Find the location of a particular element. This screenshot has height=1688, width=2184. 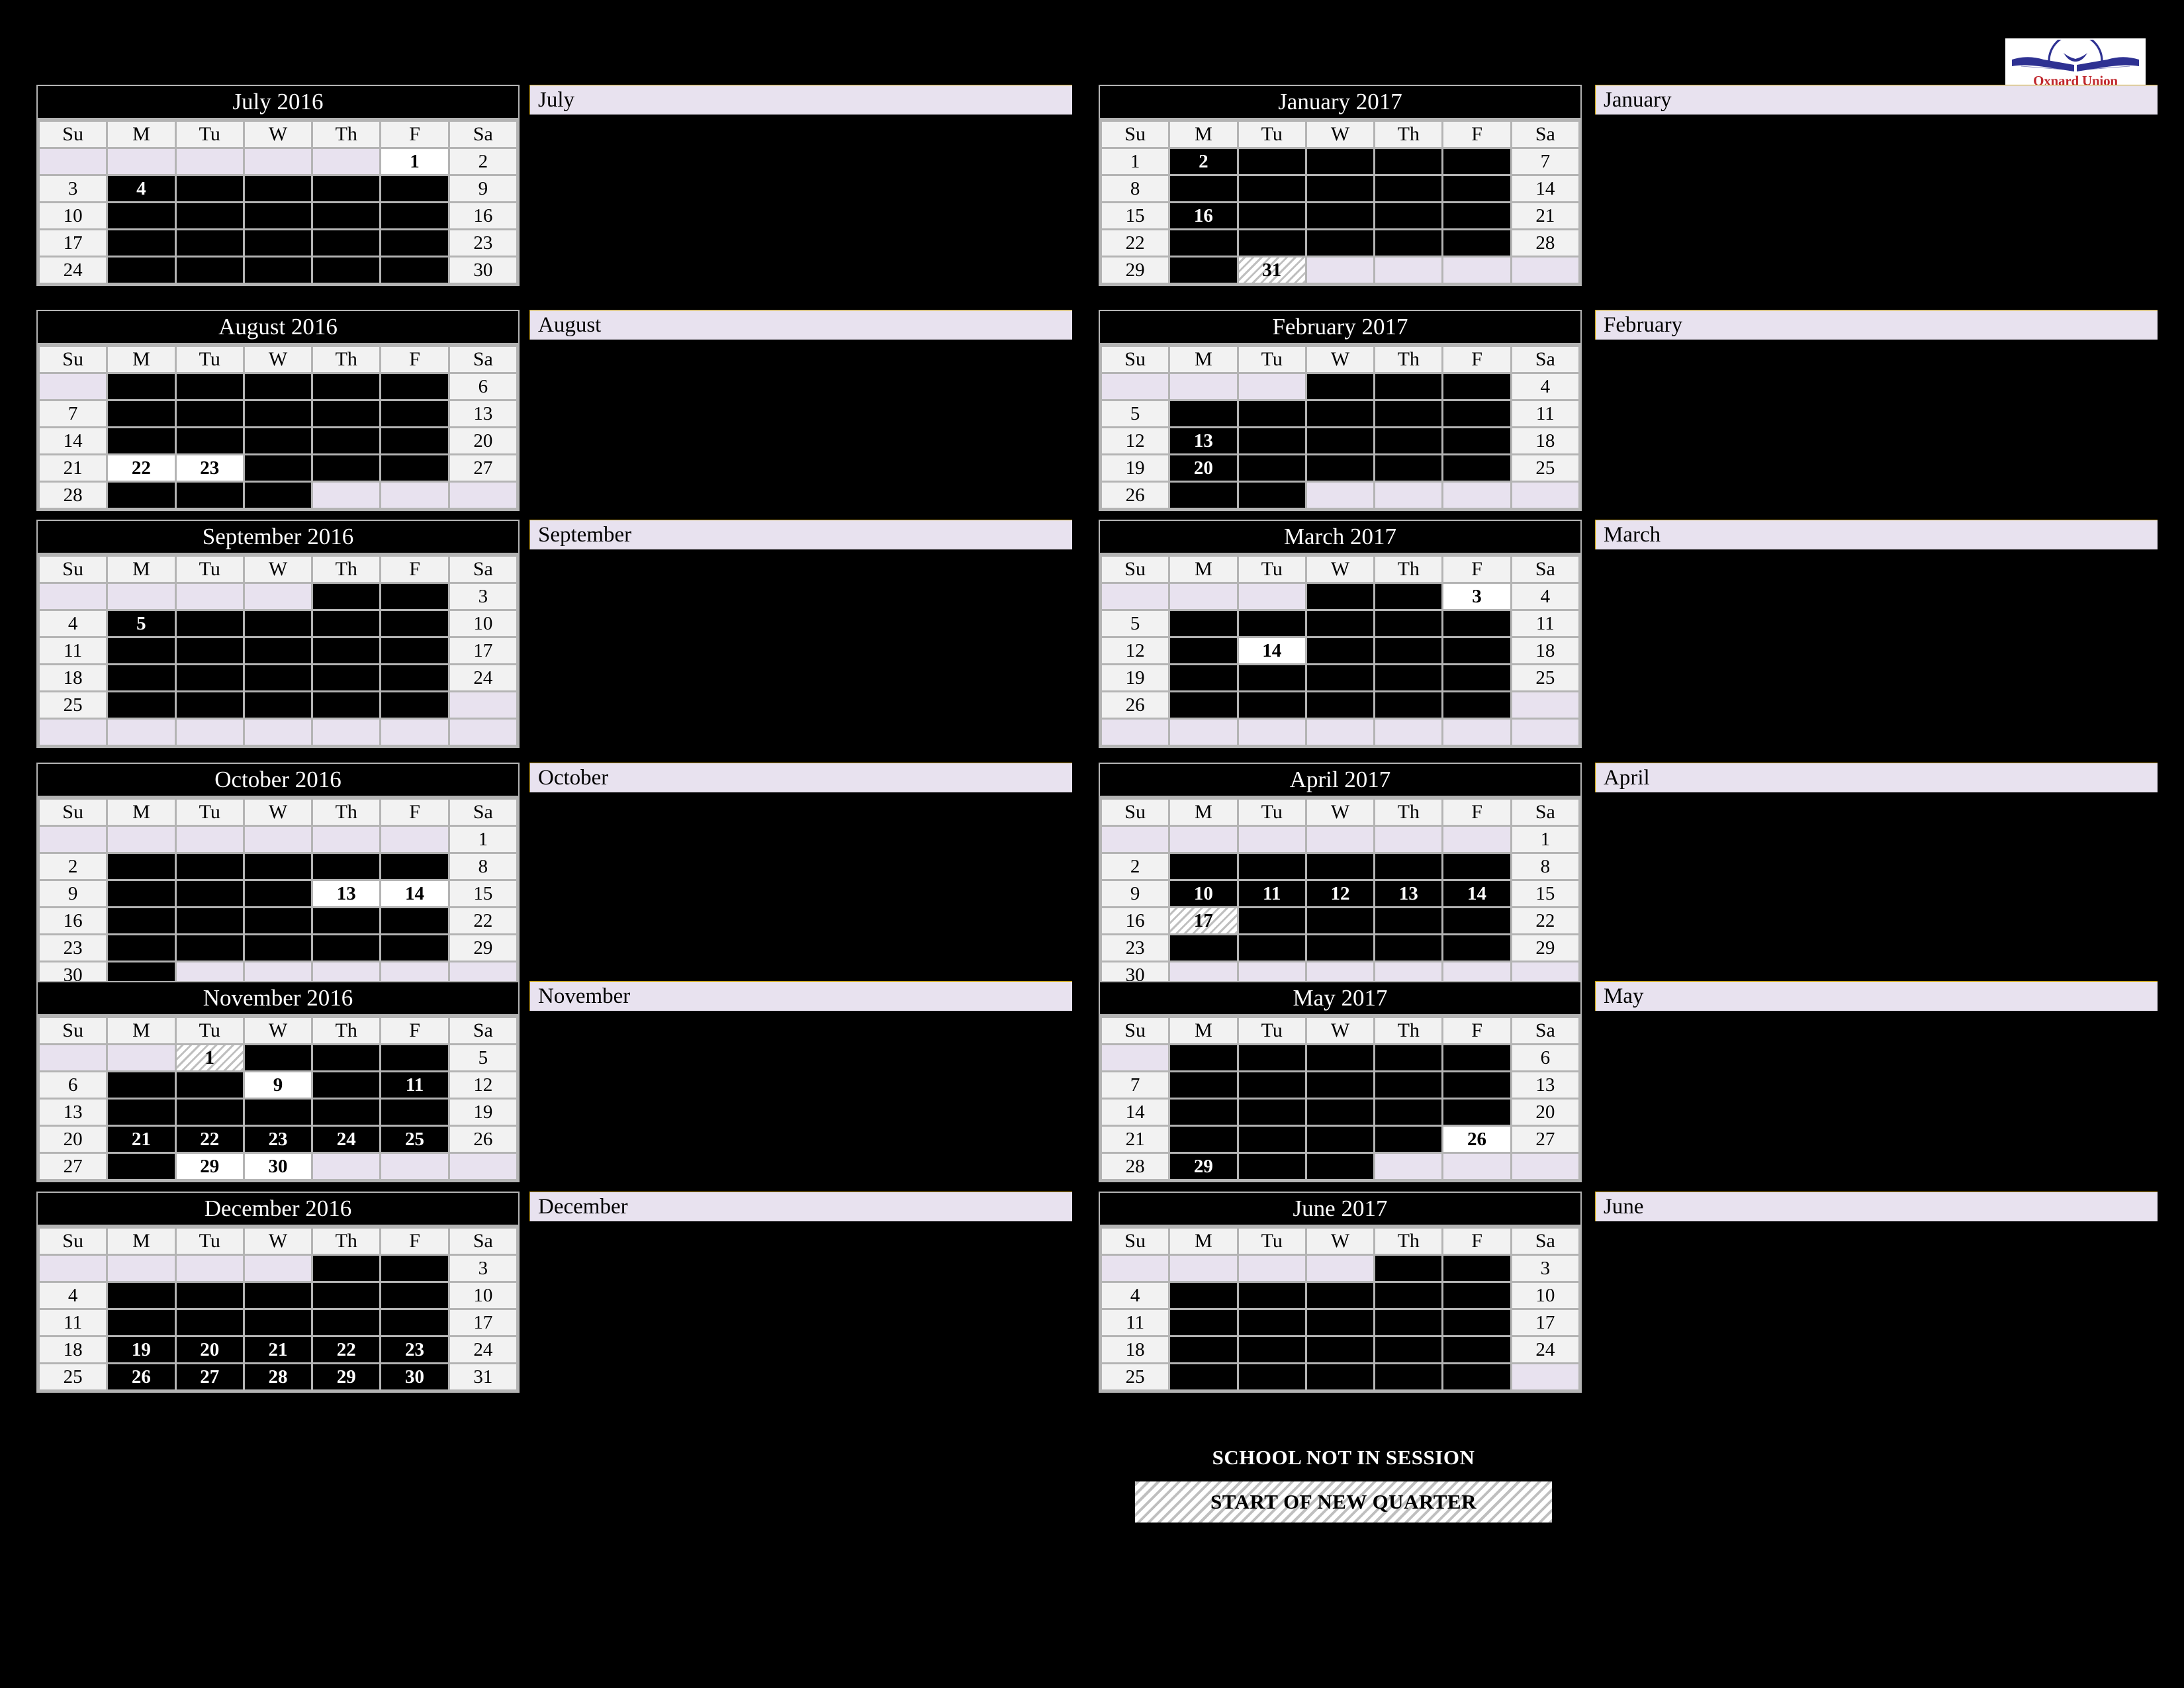

day-cell: 19 is located at coordinates (1135, 468).